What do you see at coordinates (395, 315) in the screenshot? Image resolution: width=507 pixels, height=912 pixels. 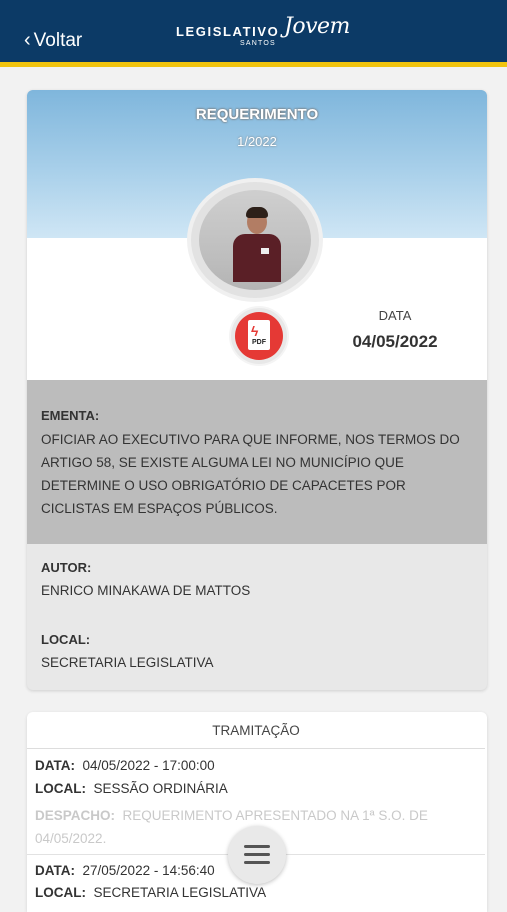 I see `date-label: DATA` at bounding box center [395, 315].